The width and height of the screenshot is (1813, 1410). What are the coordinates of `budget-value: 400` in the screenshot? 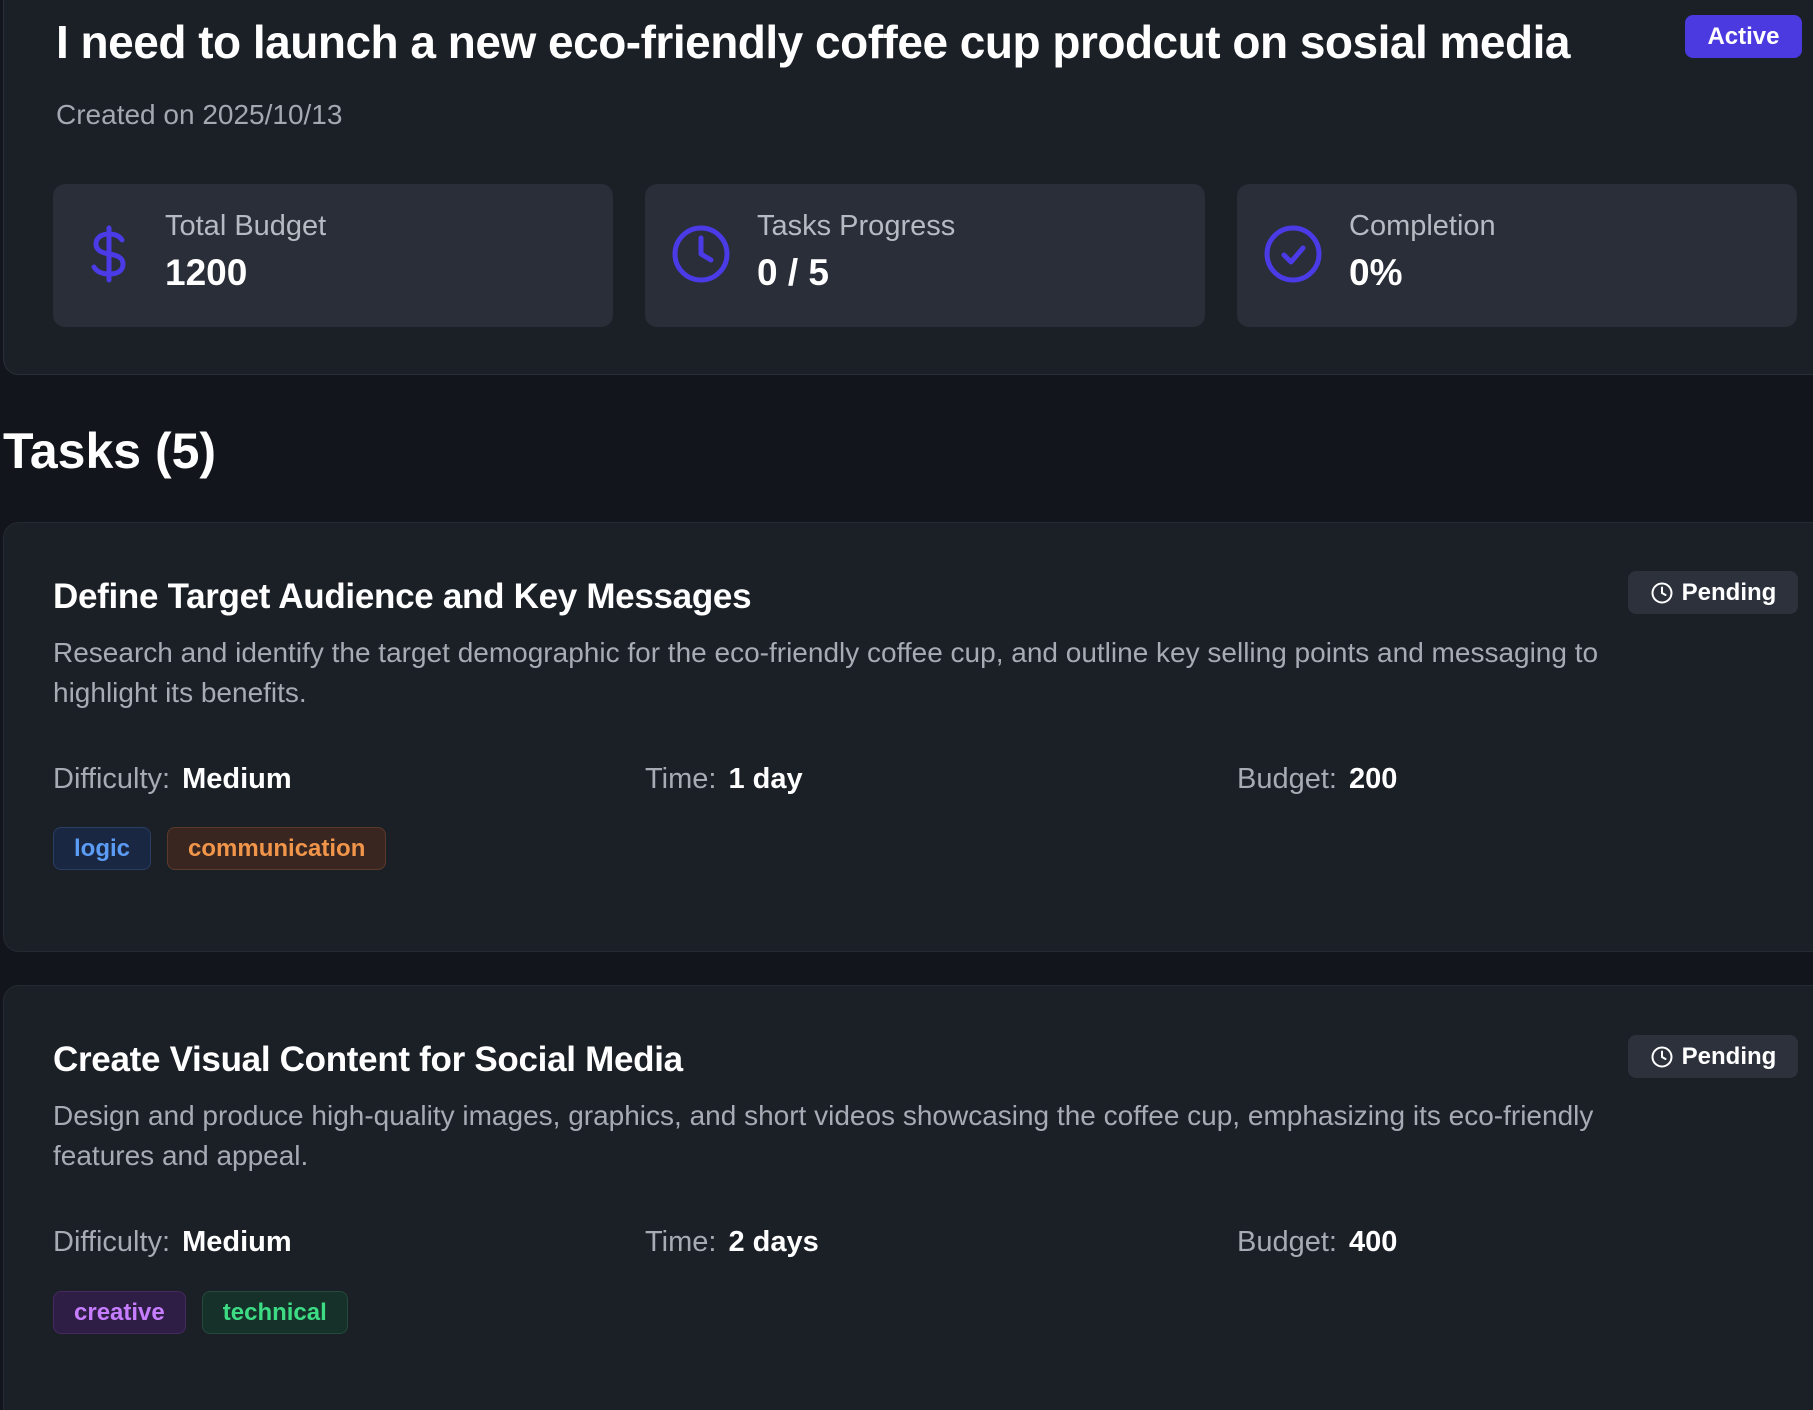 It's located at (1373, 1242).